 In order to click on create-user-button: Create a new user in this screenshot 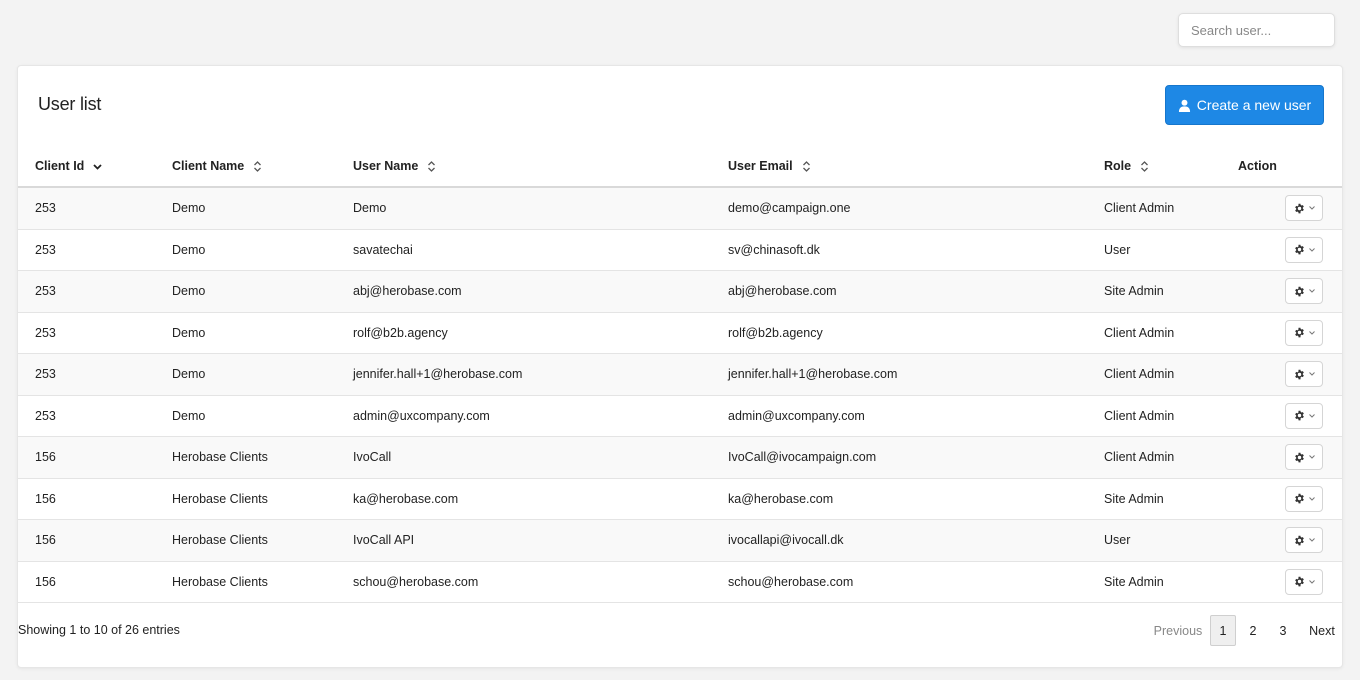, I will do `click(1244, 105)`.